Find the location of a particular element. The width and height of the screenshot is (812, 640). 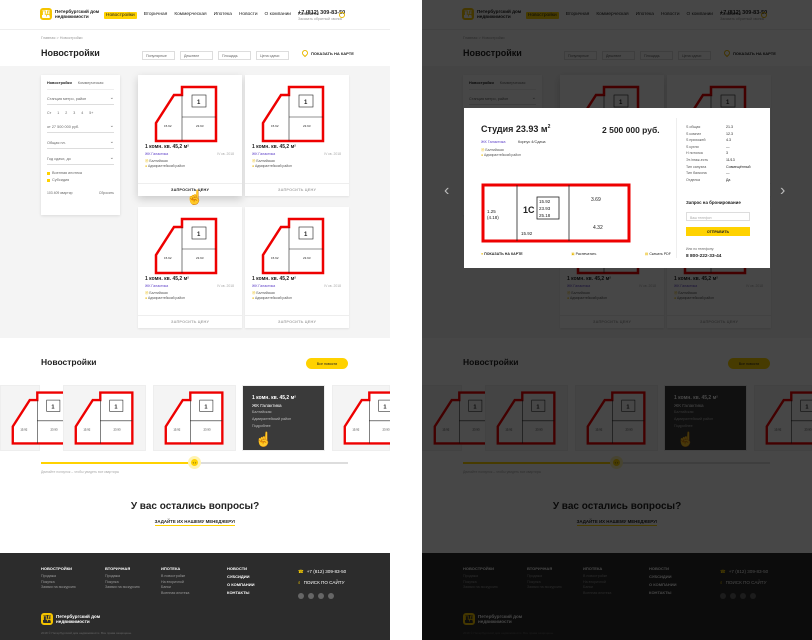

room-option: 2 is located at coordinates (66, 113).